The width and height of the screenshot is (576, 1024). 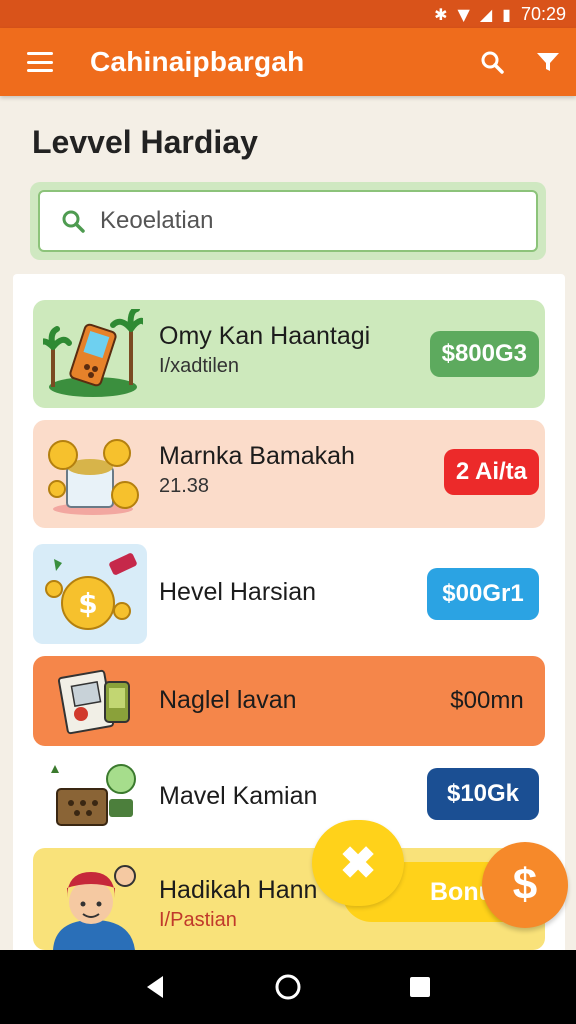 I want to click on coin-bucket-icon, so click(x=93, y=474).